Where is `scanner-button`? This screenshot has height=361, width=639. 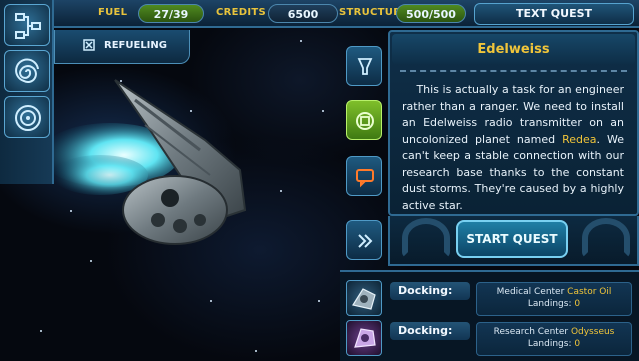 scanner-button is located at coordinates (27, 117).